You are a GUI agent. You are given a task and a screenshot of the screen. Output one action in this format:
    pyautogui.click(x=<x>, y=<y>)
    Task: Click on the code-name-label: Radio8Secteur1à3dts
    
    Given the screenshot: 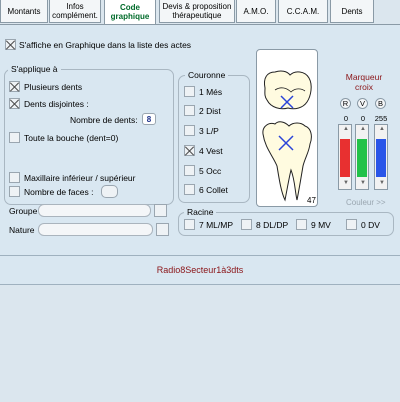 What is the action you would take?
    pyautogui.click(x=200, y=270)
    